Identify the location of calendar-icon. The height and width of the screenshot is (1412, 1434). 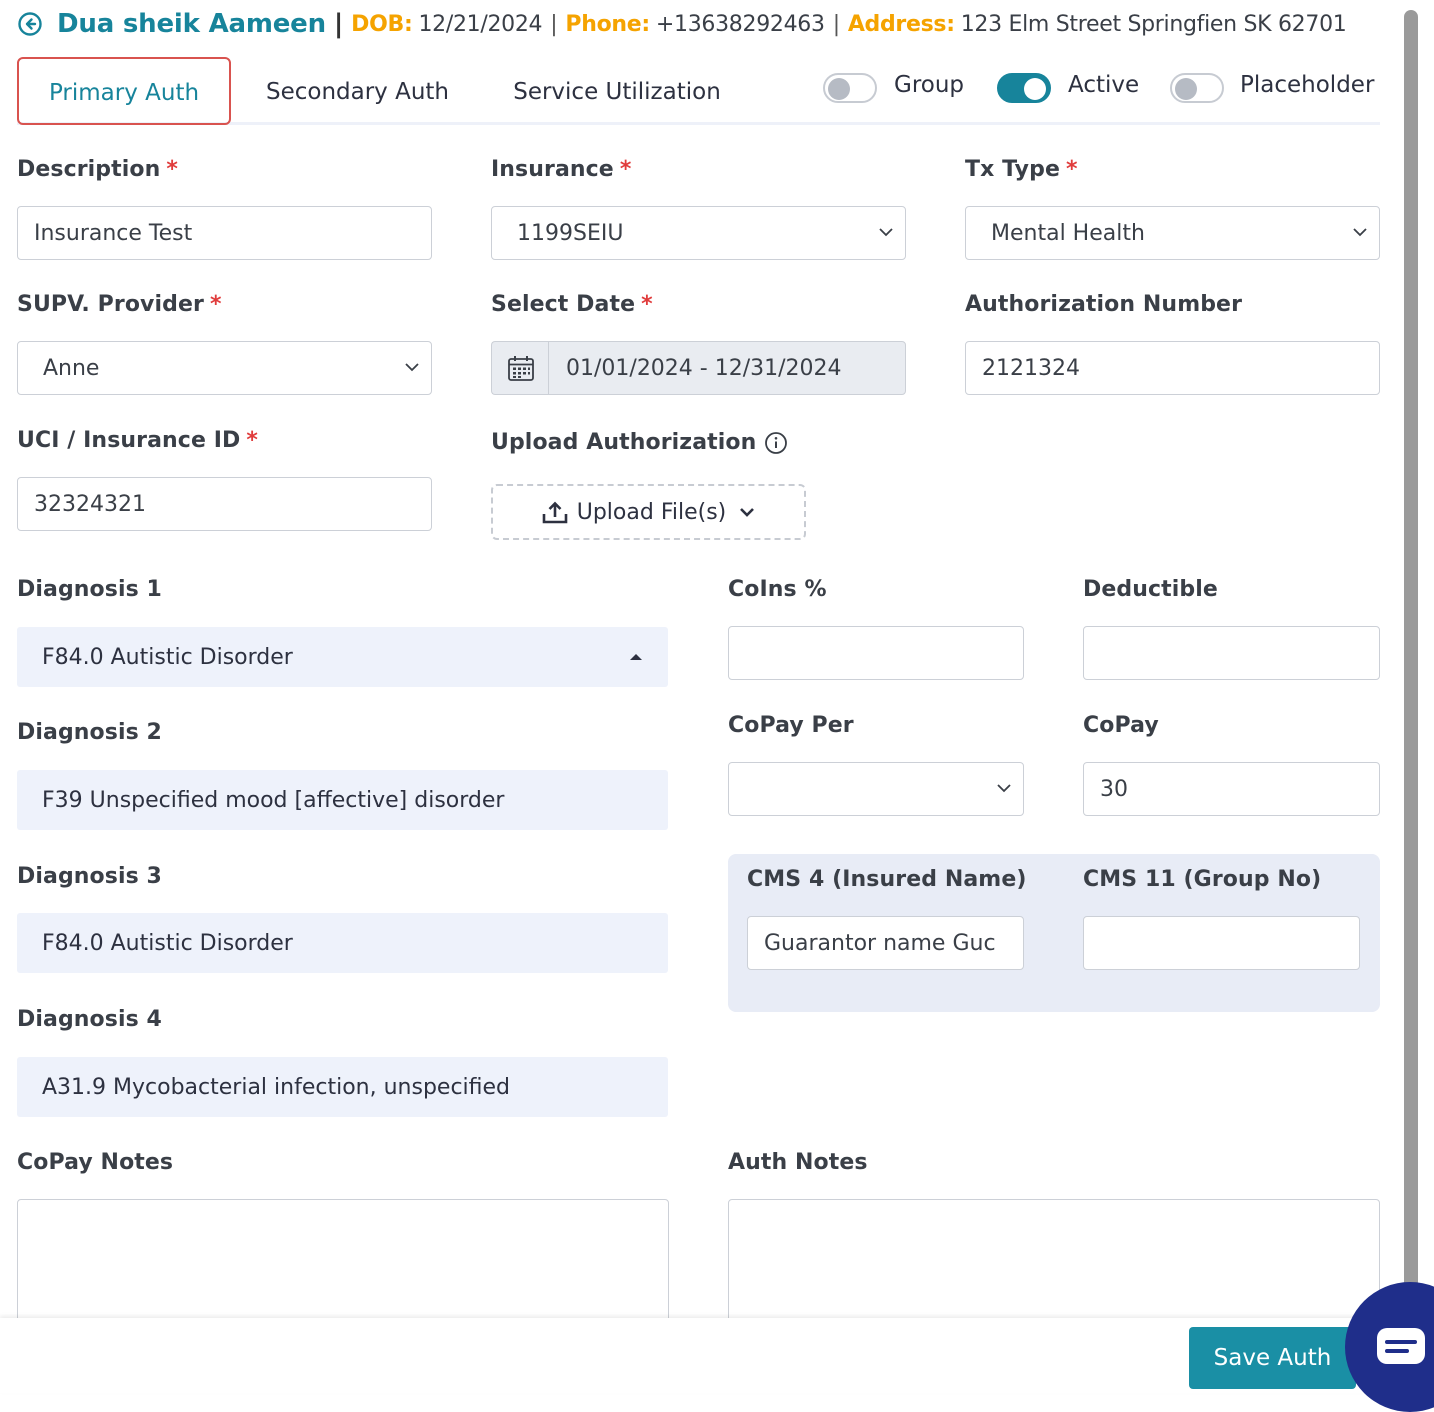
(520, 368).